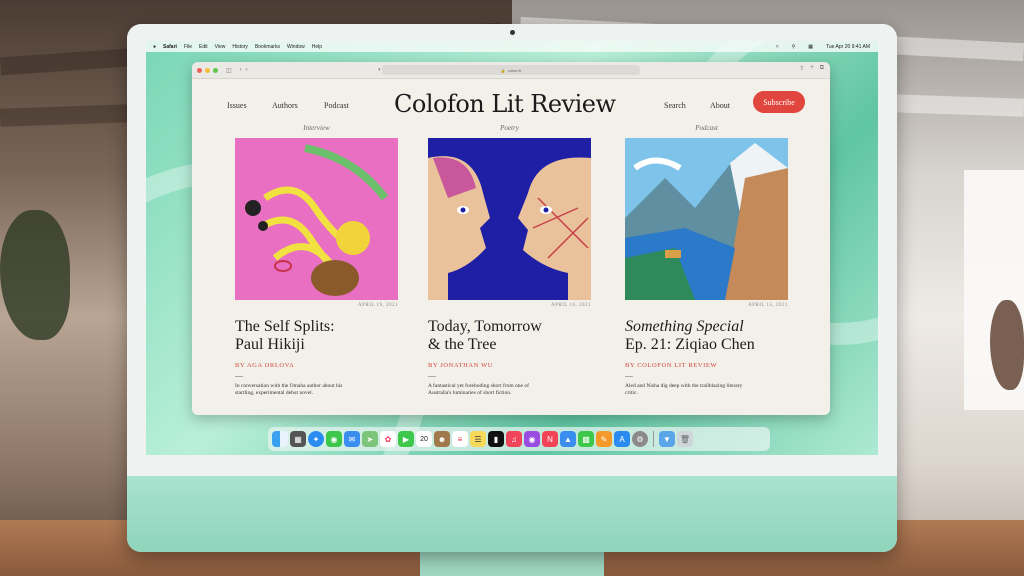 The width and height of the screenshot is (1024, 576). What do you see at coordinates (317, 47) in the screenshot?
I see `menu-help: Help` at bounding box center [317, 47].